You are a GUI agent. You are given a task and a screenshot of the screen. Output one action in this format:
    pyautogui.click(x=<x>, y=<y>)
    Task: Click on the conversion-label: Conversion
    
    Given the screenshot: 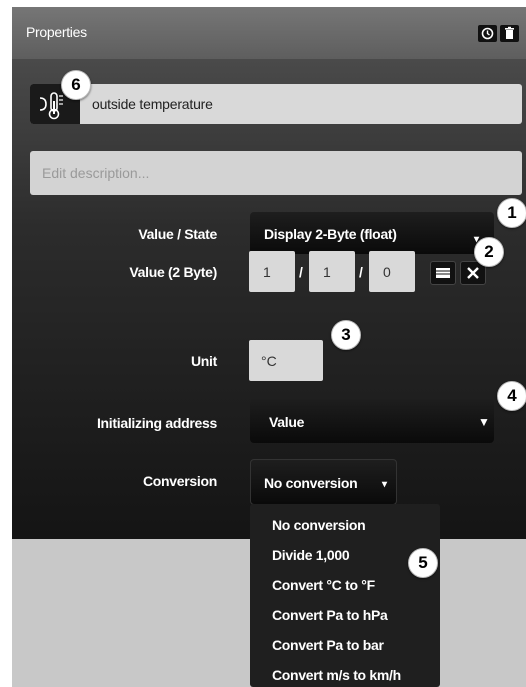 What is the action you would take?
    pyautogui.click(x=179, y=481)
    